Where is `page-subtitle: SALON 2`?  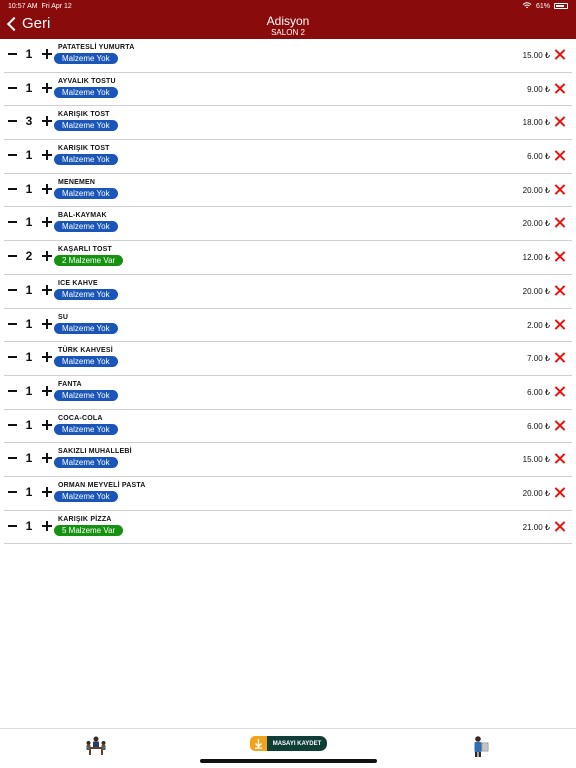 page-subtitle: SALON 2 is located at coordinates (288, 32).